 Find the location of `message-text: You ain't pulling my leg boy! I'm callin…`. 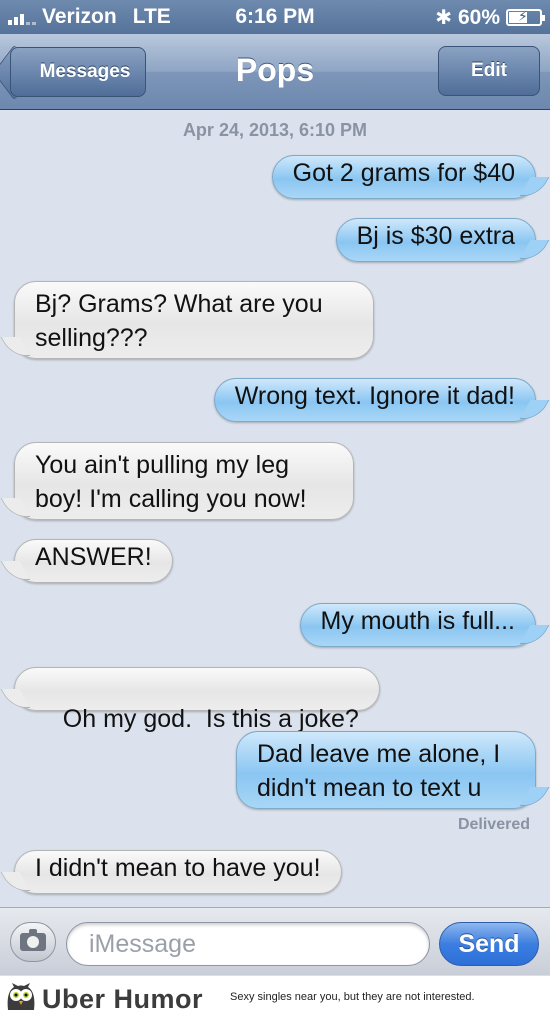

message-text: You ain't pulling my leg boy! I'm callin… is located at coordinates (171, 482).